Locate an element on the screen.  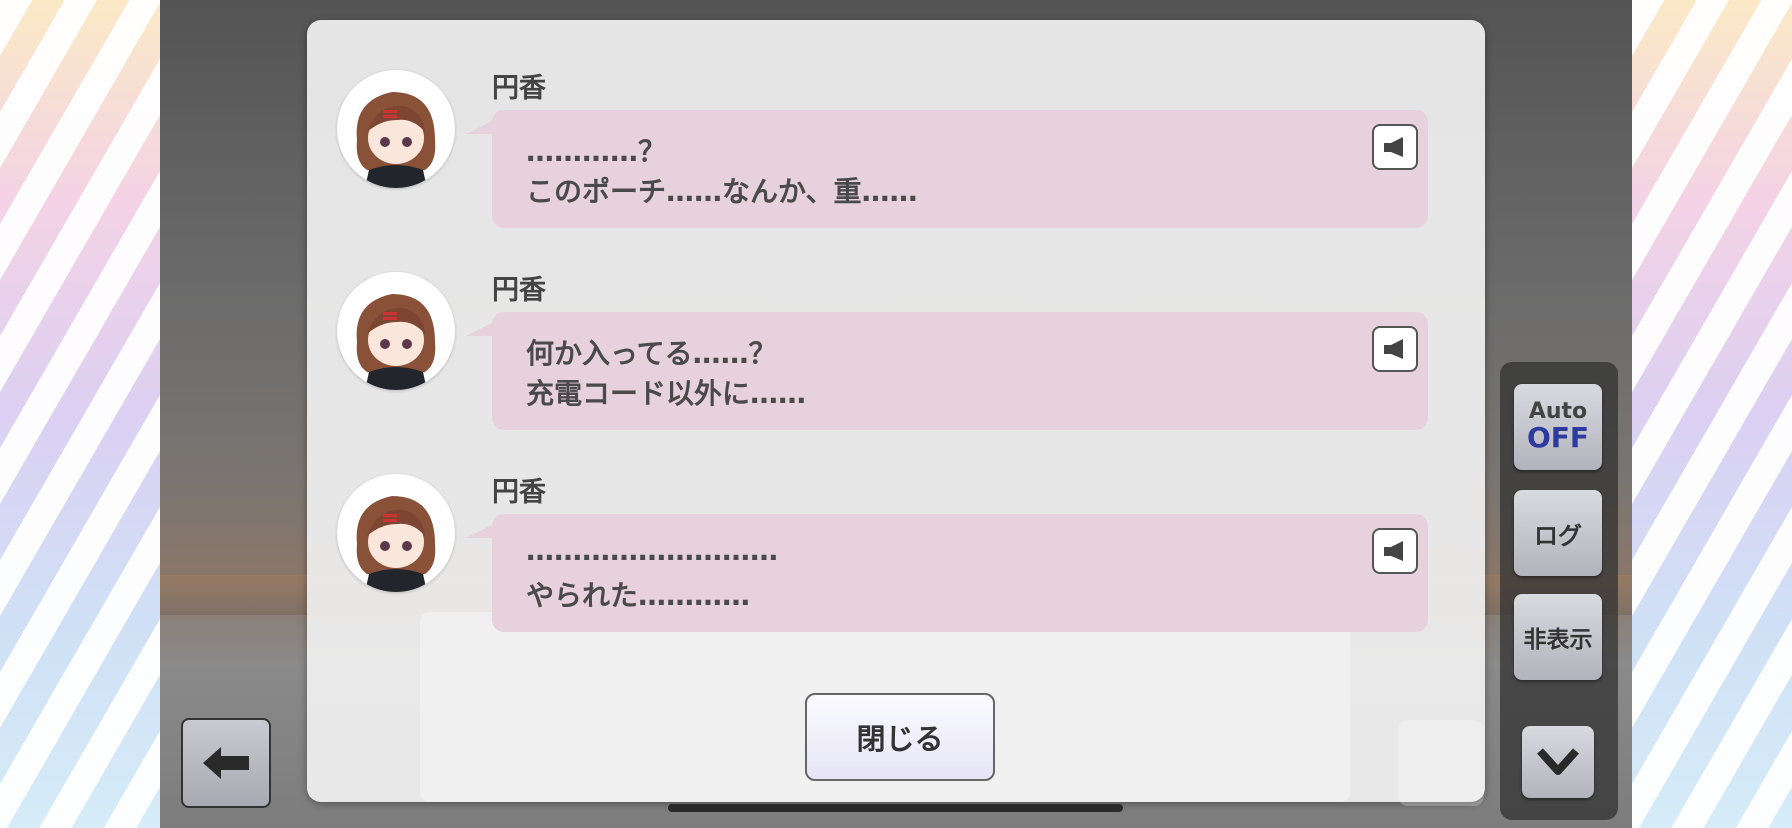
decor-stripes-right is located at coordinates (1712, 414).